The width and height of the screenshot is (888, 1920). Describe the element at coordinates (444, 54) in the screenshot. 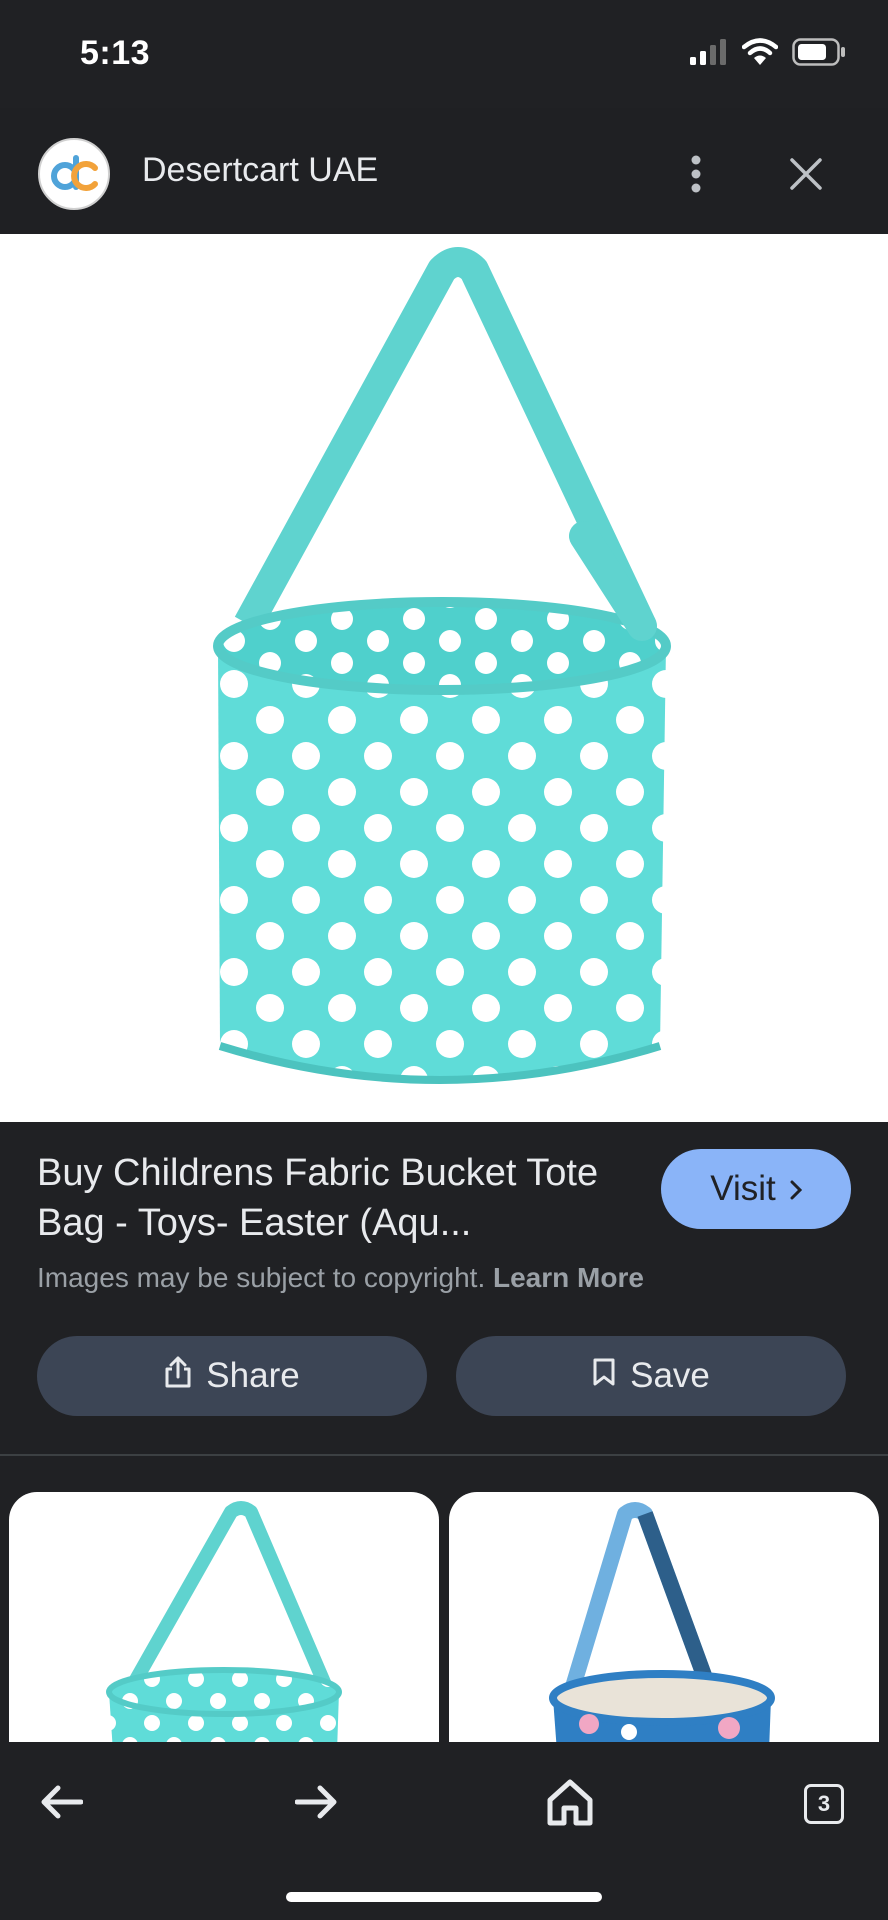

I see `status-bar: 5:13` at that location.